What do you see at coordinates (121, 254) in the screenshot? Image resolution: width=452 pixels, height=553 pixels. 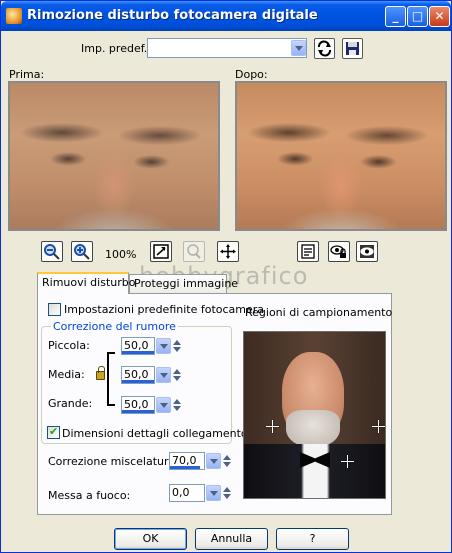 I see `zoom-level: 100%` at bounding box center [121, 254].